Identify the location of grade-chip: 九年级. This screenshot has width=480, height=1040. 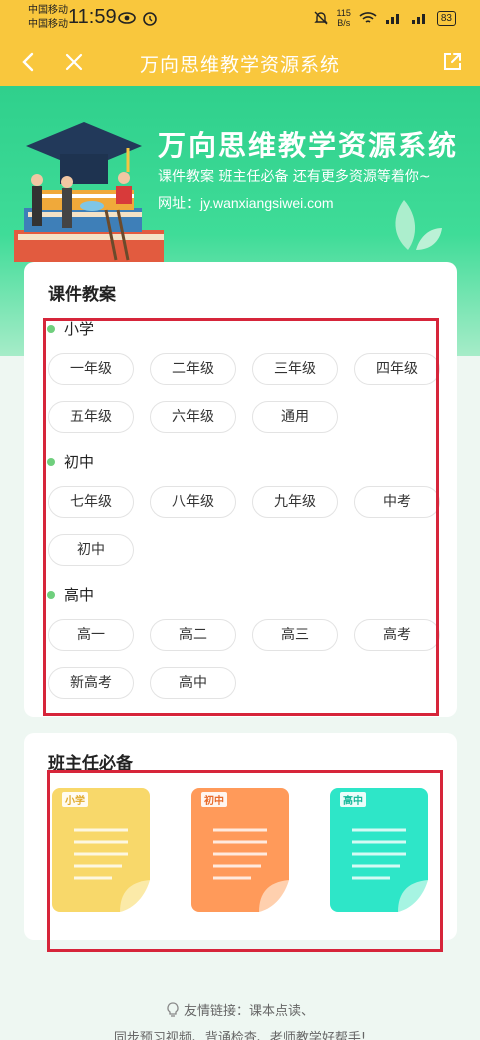
(295, 502).